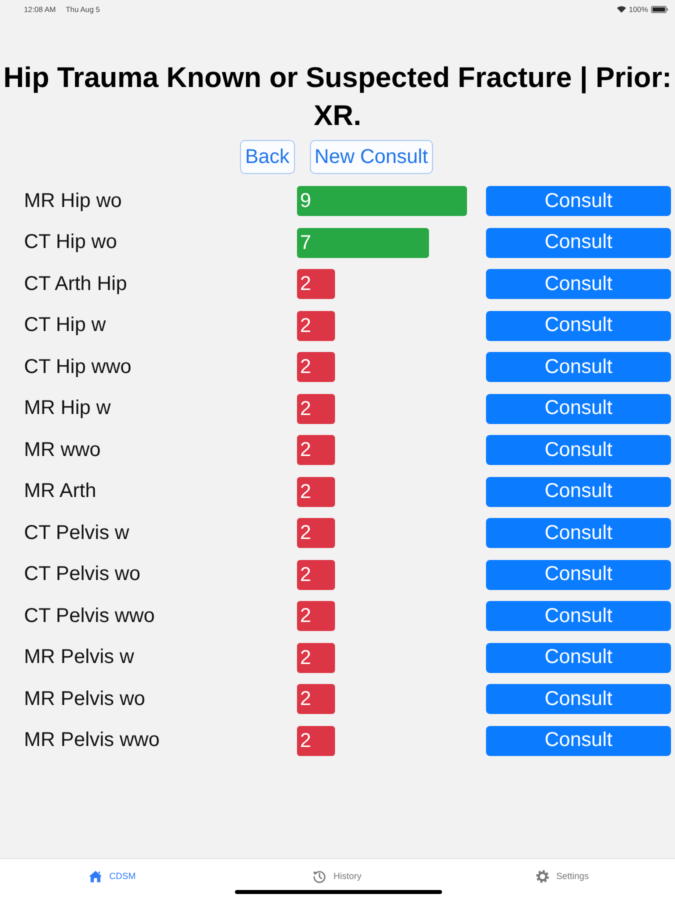 The width and height of the screenshot is (675, 900). What do you see at coordinates (112, 876) in the screenshot?
I see `tab-item: CDSM` at bounding box center [112, 876].